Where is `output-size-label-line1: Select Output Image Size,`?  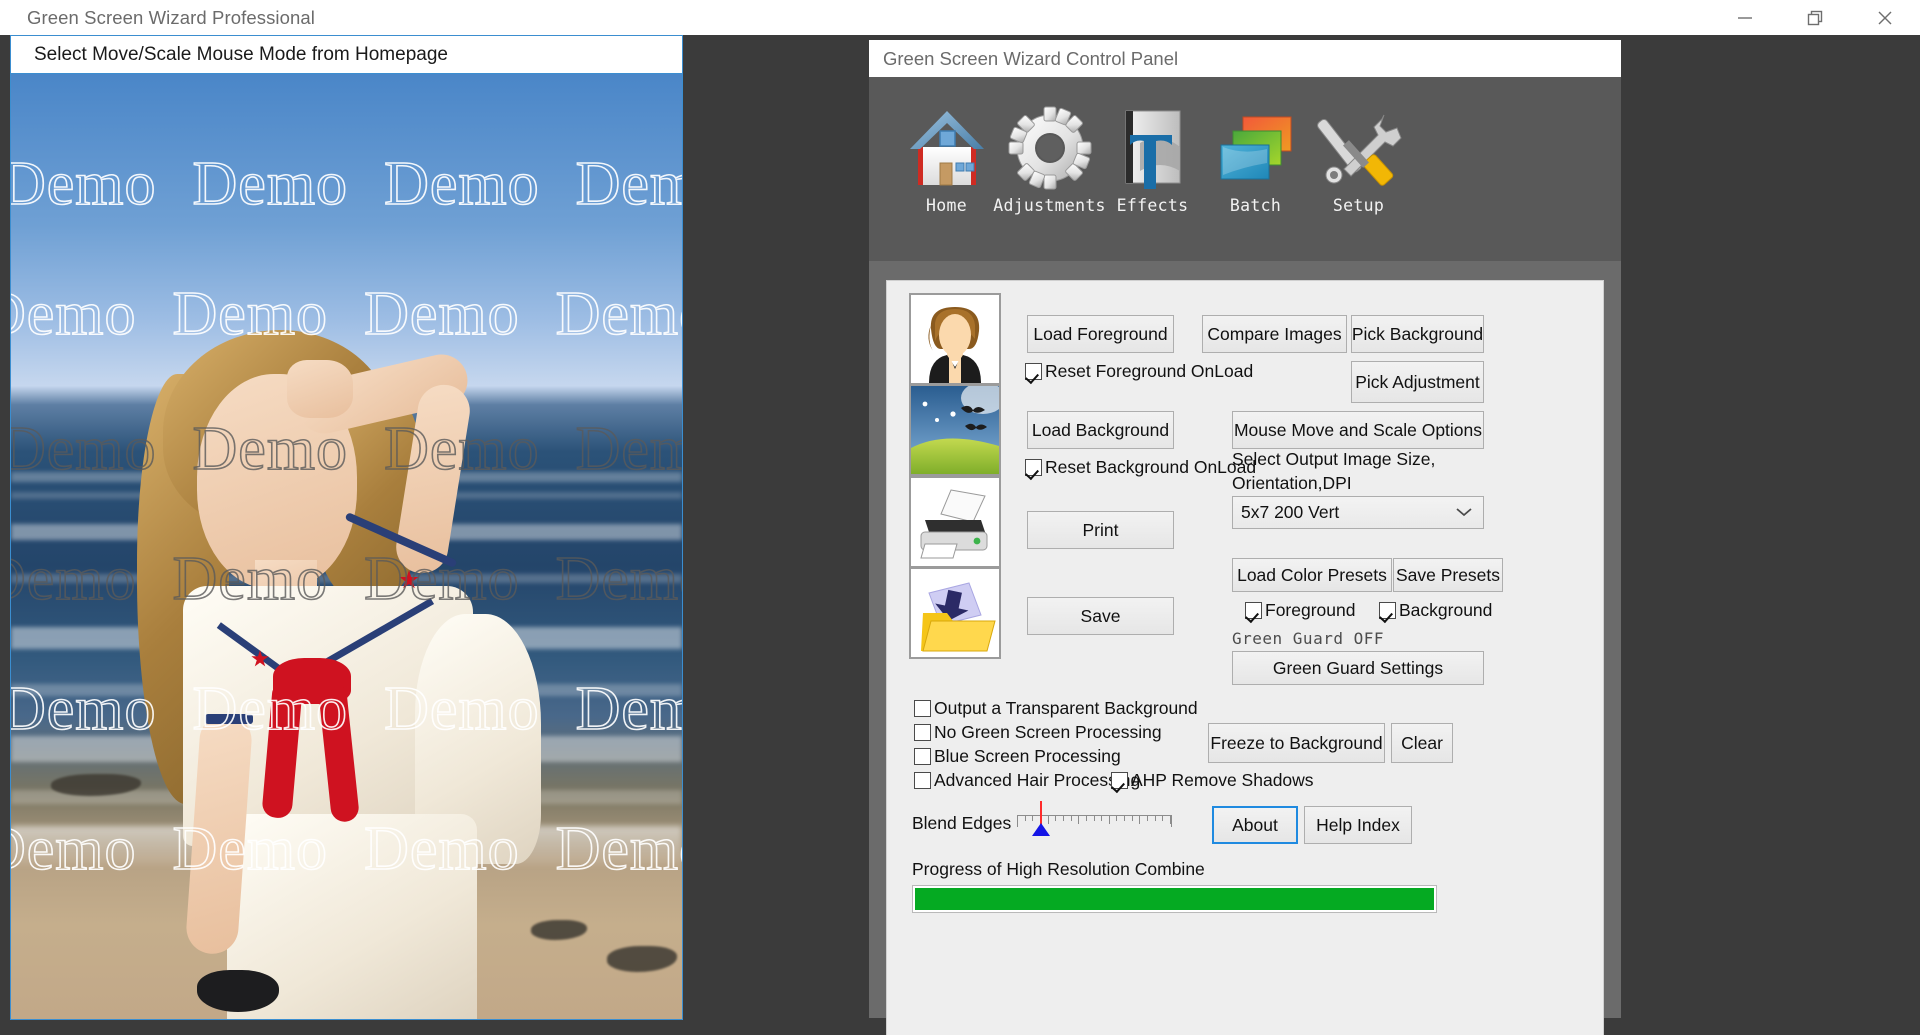 output-size-label-line1: Select Output Image Size, is located at coordinates (1334, 459).